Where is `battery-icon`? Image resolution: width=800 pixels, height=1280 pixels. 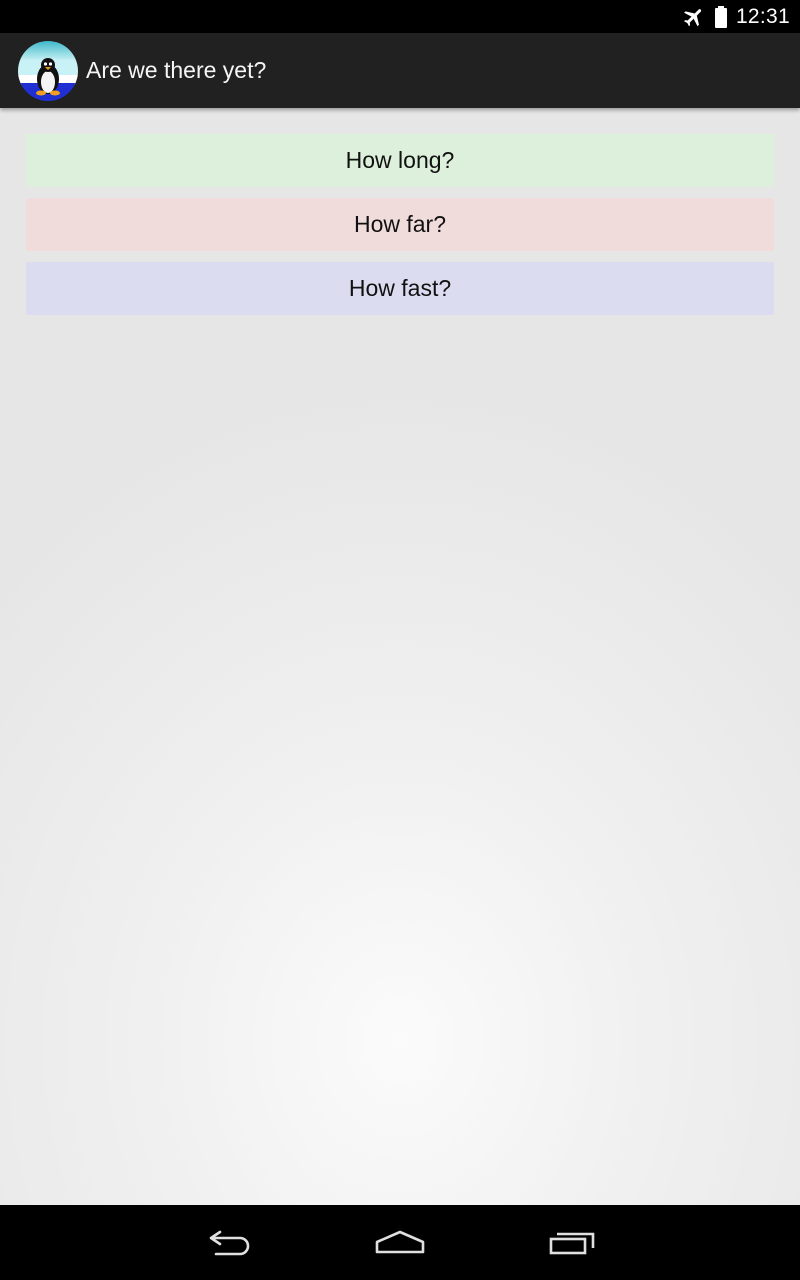
battery-icon is located at coordinates (720, 16).